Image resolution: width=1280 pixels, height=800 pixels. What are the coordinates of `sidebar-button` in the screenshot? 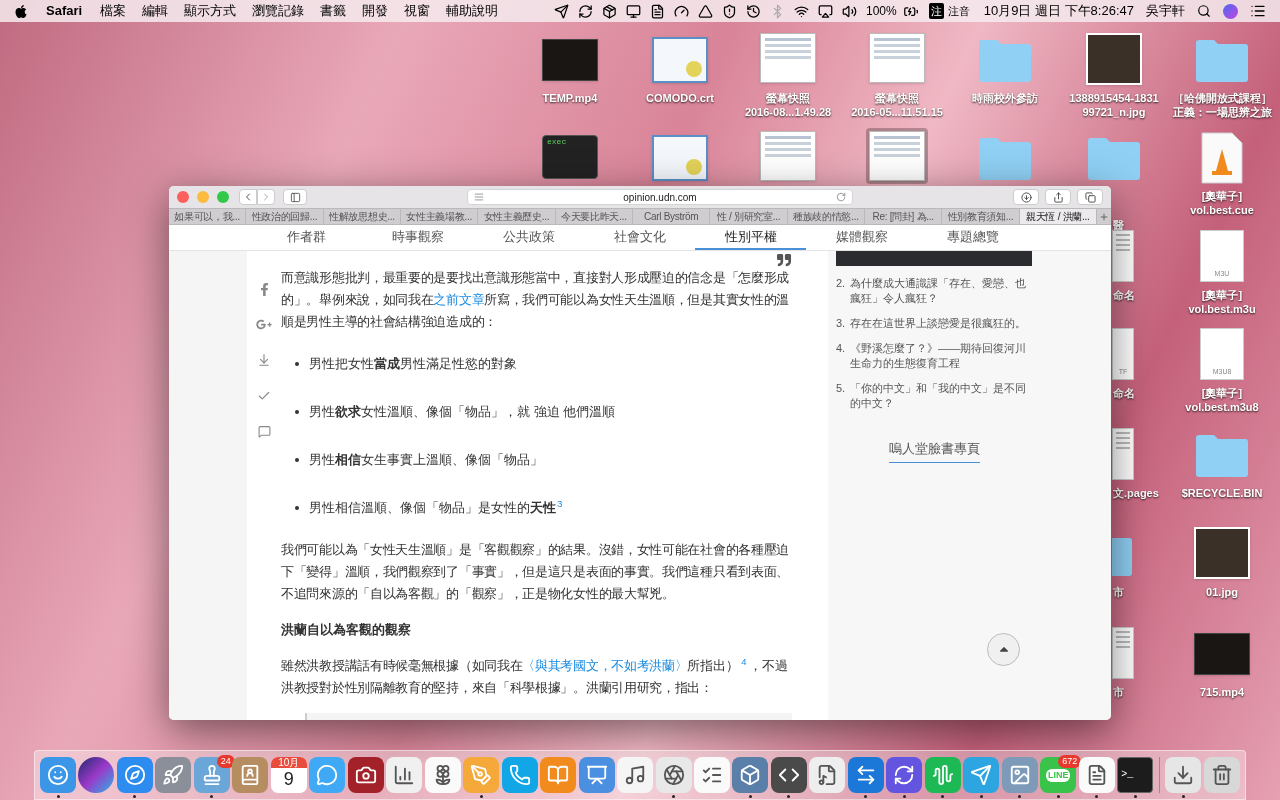 It's located at (295, 197).